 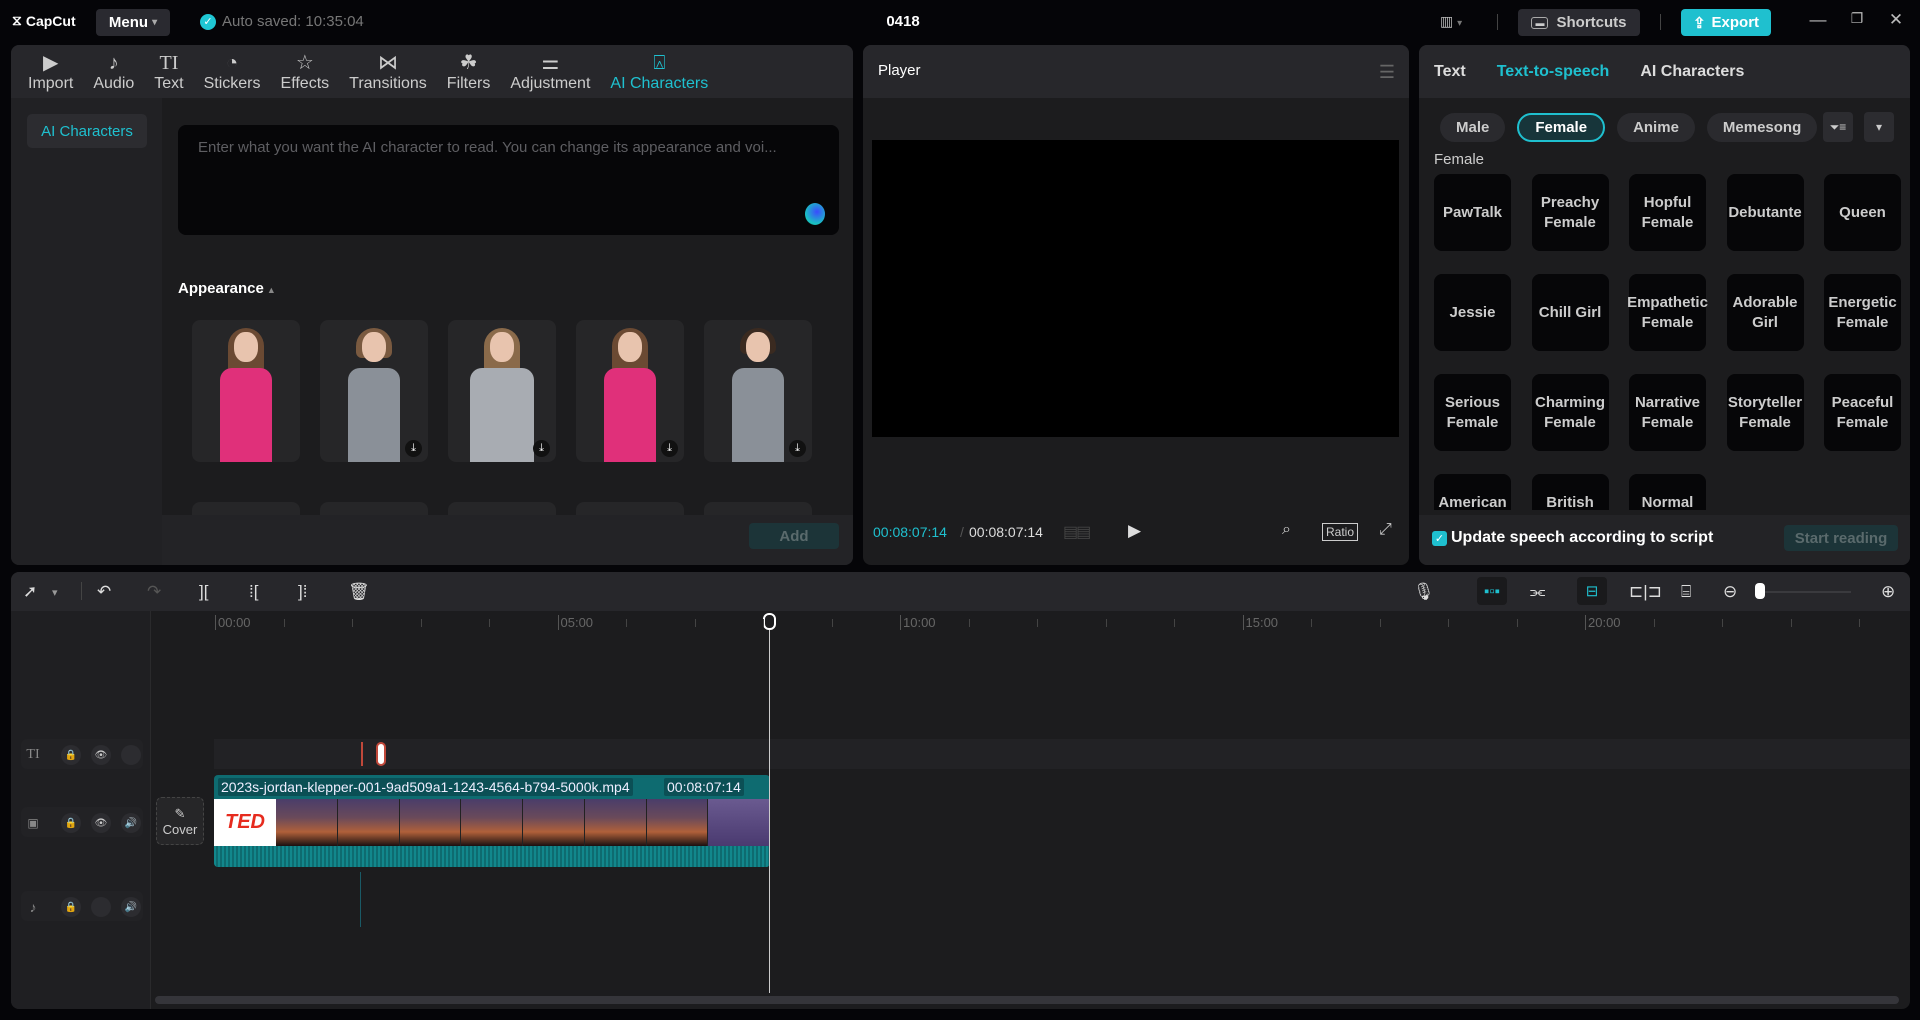 What do you see at coordinates (550, 71) in the screenshot?
I see `tab-adjustment: ⚌ Adjustment` at bounding box center [550, 71].